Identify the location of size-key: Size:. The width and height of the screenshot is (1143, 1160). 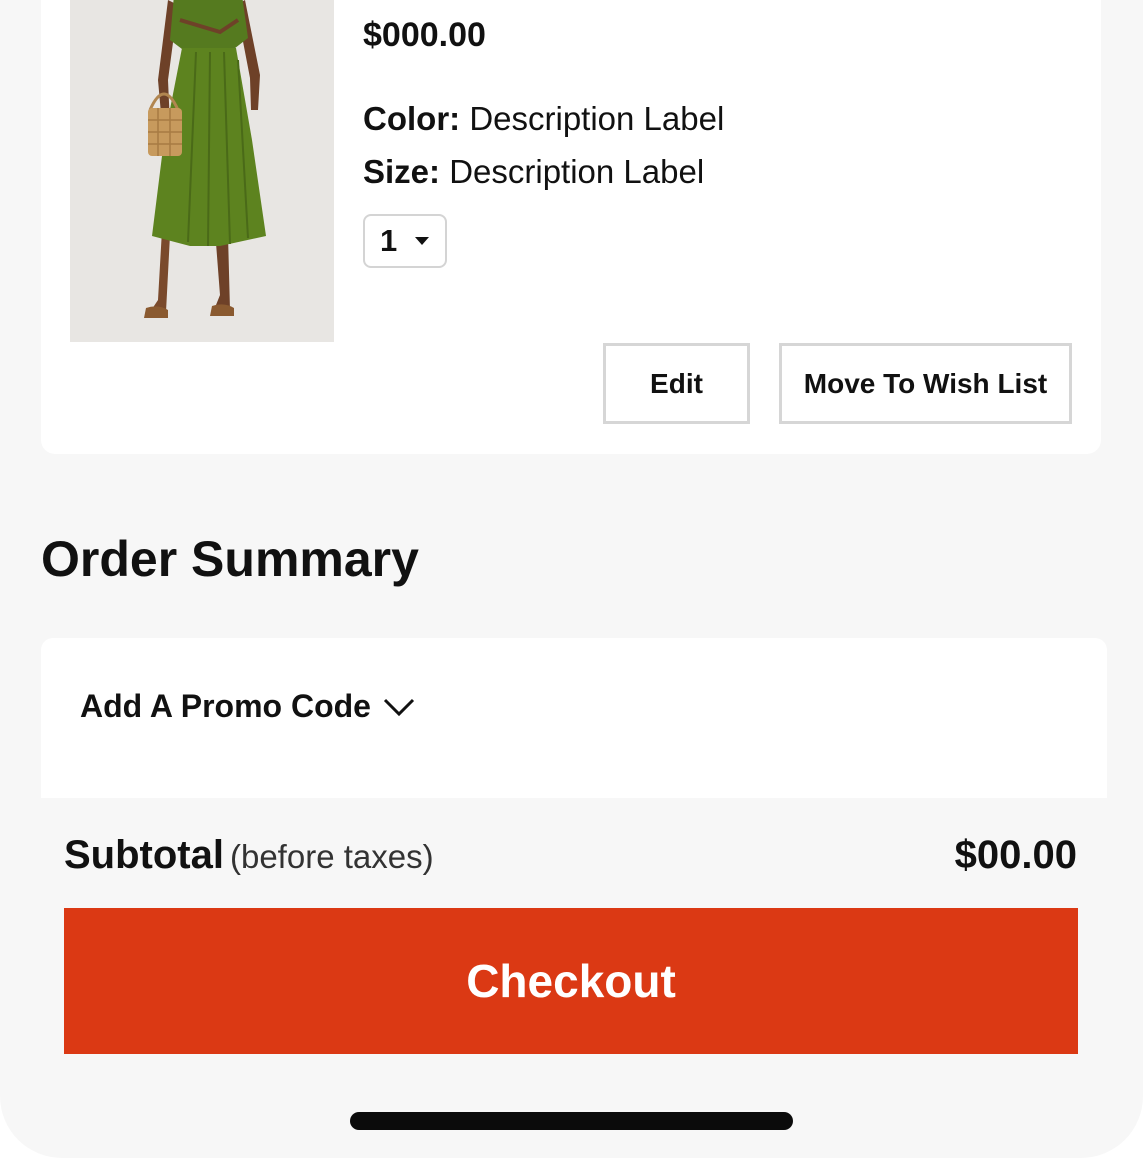
(402, 171).